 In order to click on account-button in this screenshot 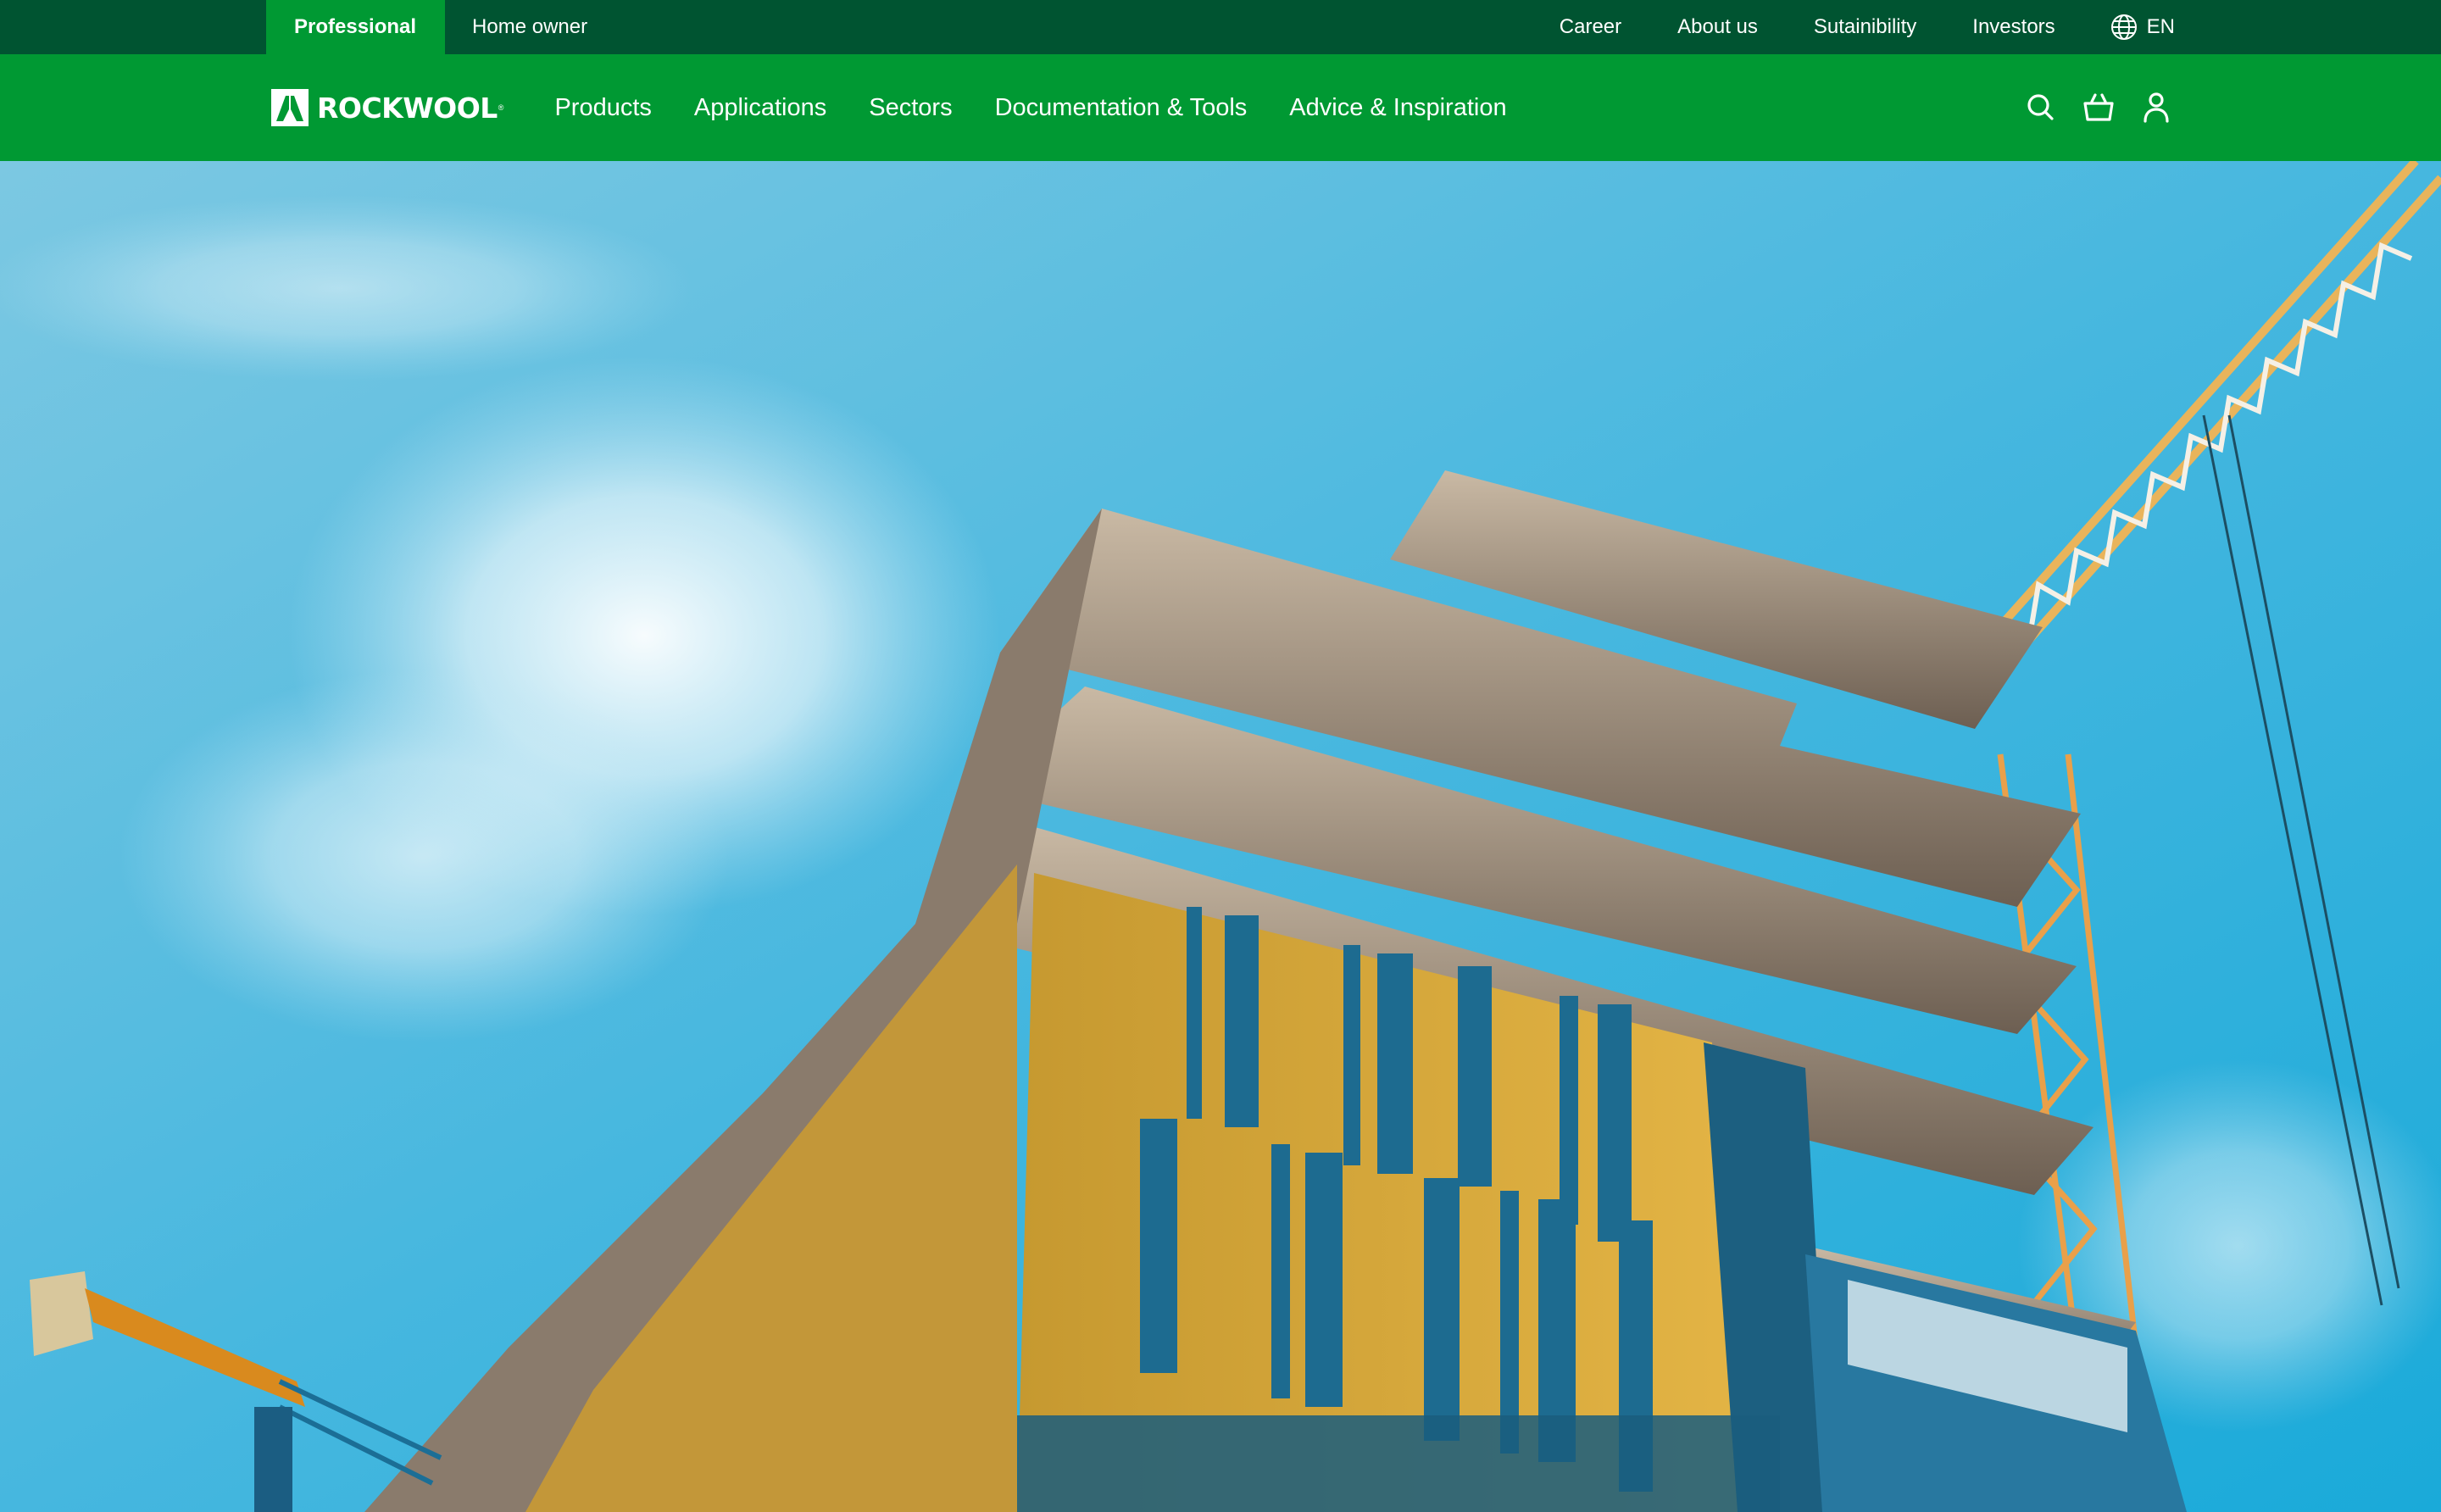, I will do `click(2157, 108)`.